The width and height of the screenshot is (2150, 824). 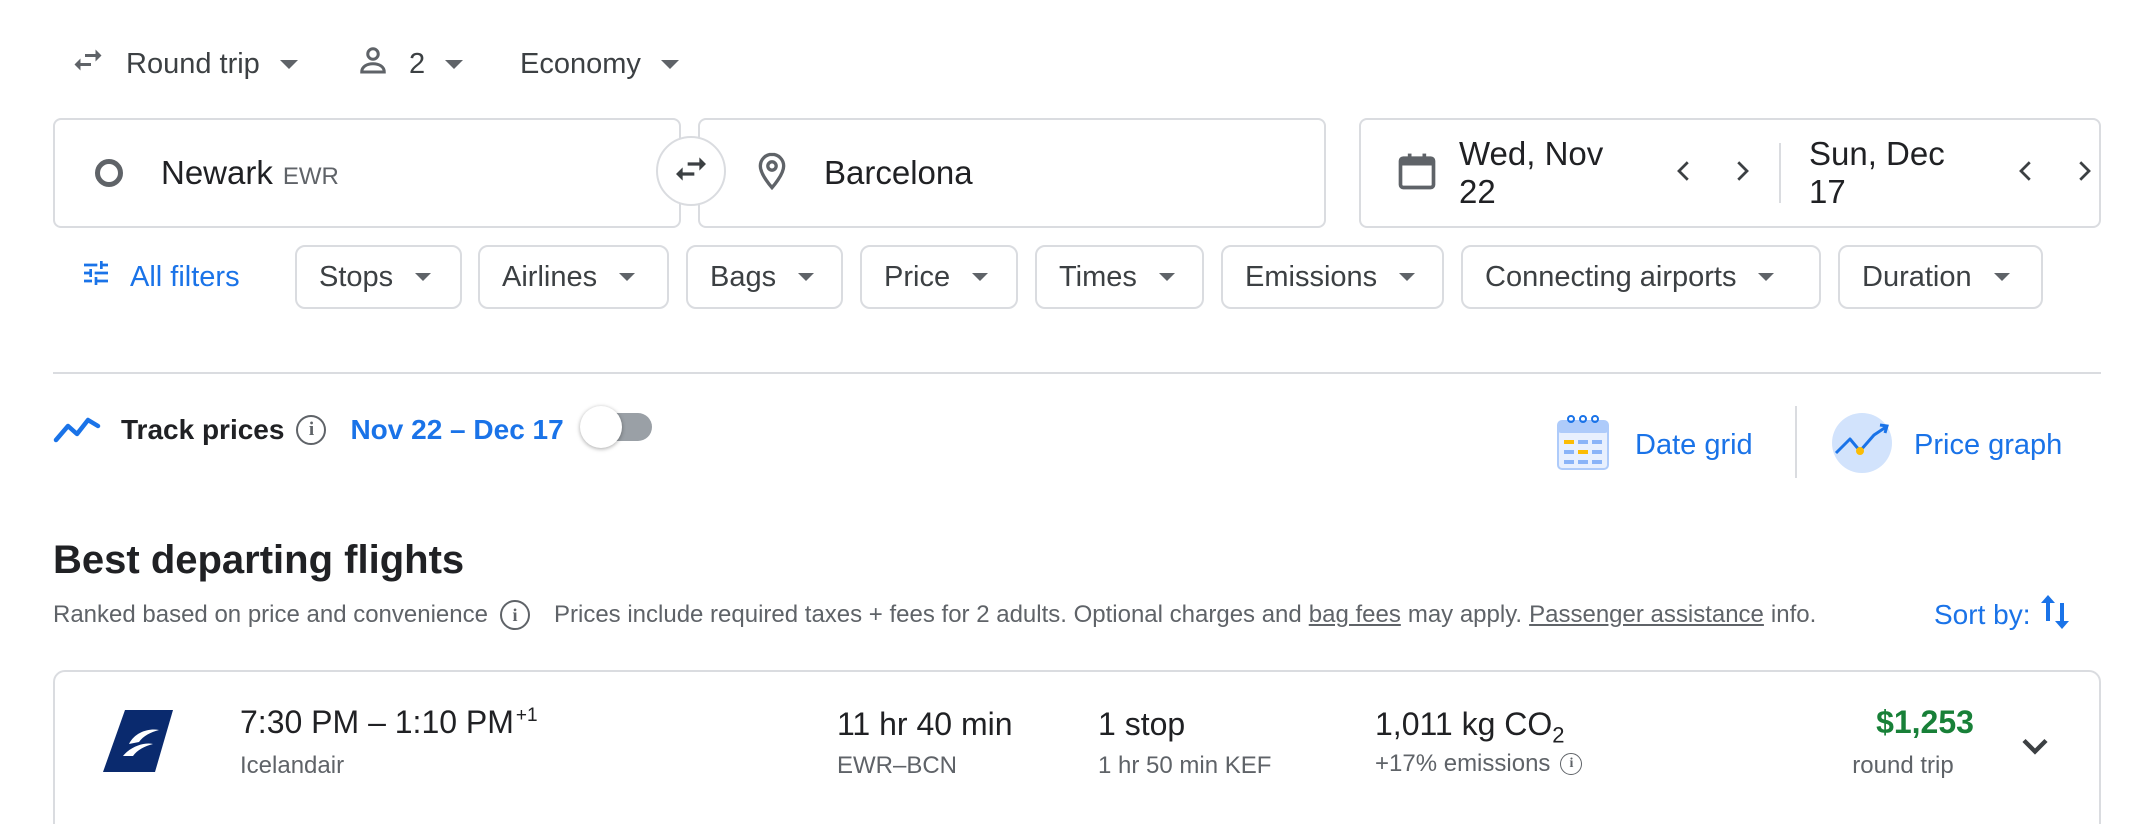 I want to click on filter-chip-stops: Stops, so click(x=378, y=277).